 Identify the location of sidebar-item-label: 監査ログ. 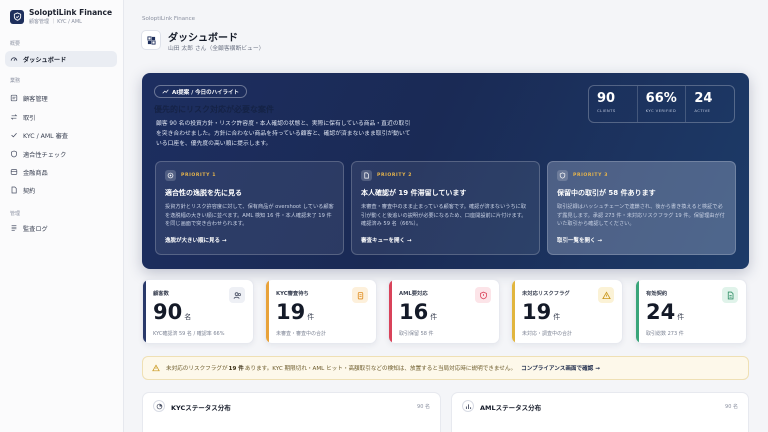
(35, 229).